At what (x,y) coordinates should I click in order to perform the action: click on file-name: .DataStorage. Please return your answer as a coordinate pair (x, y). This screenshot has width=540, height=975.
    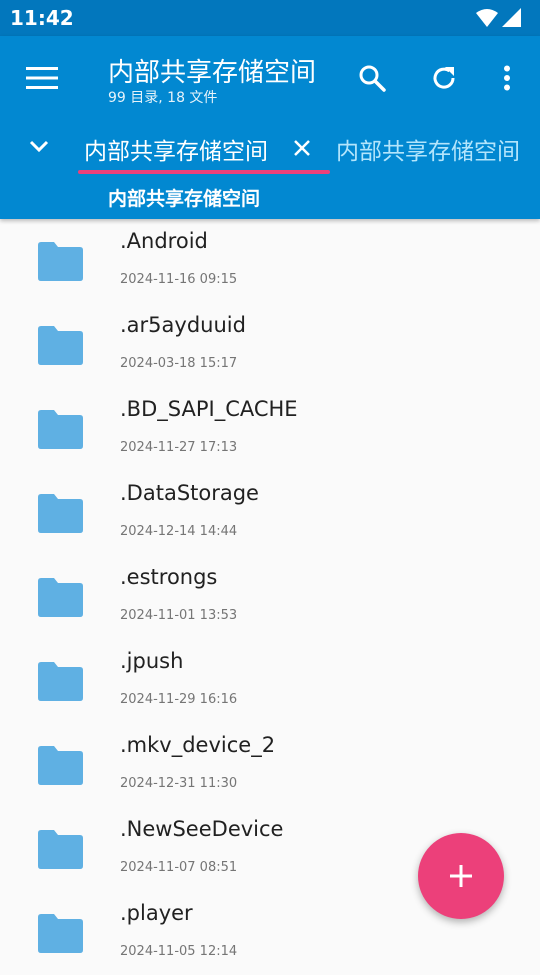
    Looking at the image, I should click on (189, 493).